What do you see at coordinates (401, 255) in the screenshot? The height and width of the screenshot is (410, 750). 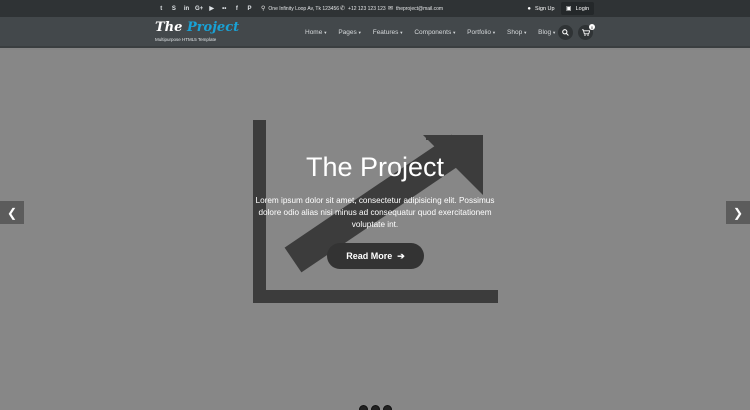 I see `arrow-right-icon: ➔` at bounding box center [401, 255].